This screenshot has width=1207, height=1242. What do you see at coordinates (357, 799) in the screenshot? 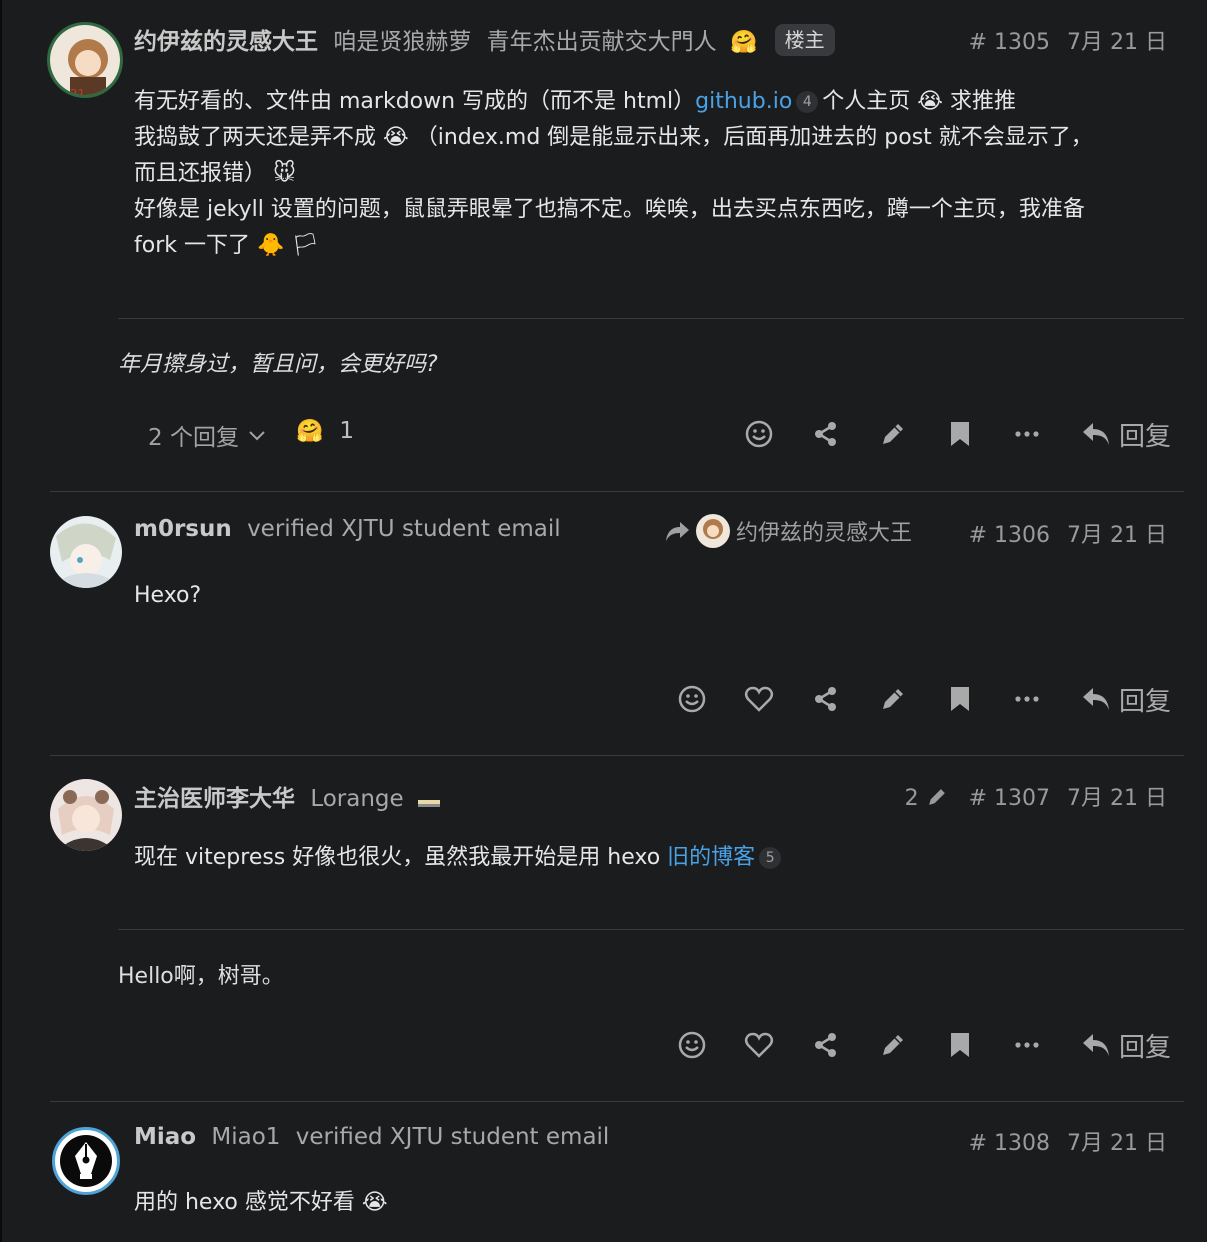
I see `full-name: Lorange` at bounding box center [357, 799].